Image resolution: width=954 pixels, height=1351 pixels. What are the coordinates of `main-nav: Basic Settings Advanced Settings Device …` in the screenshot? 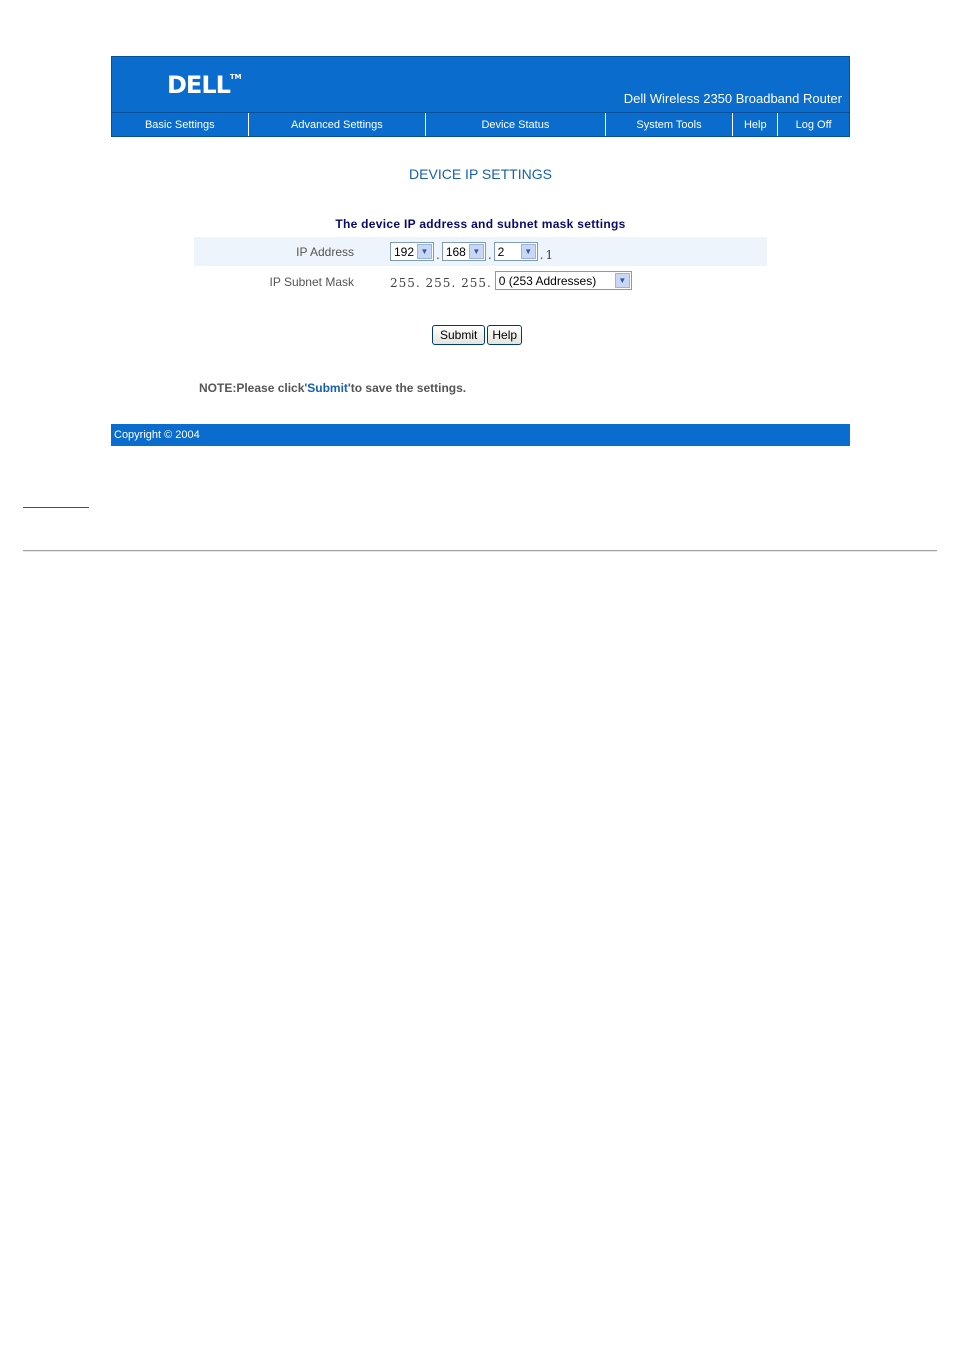 It's located at (480, 125).